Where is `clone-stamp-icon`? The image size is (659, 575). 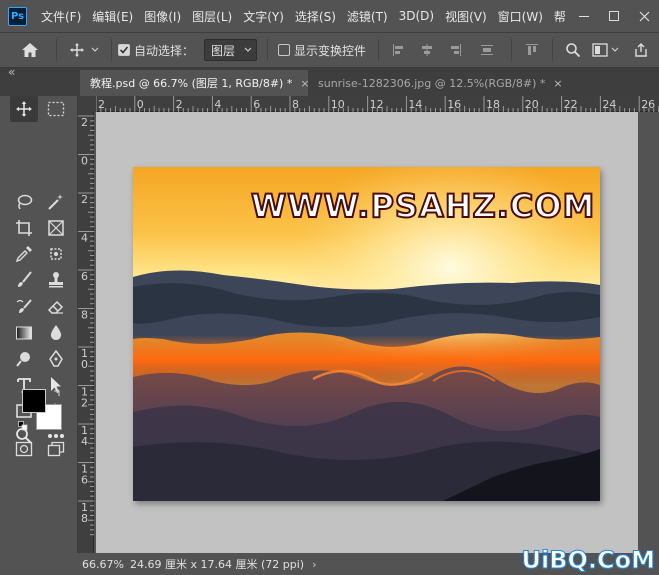 clone-stamp-icon is located at coordinates (56, 280).